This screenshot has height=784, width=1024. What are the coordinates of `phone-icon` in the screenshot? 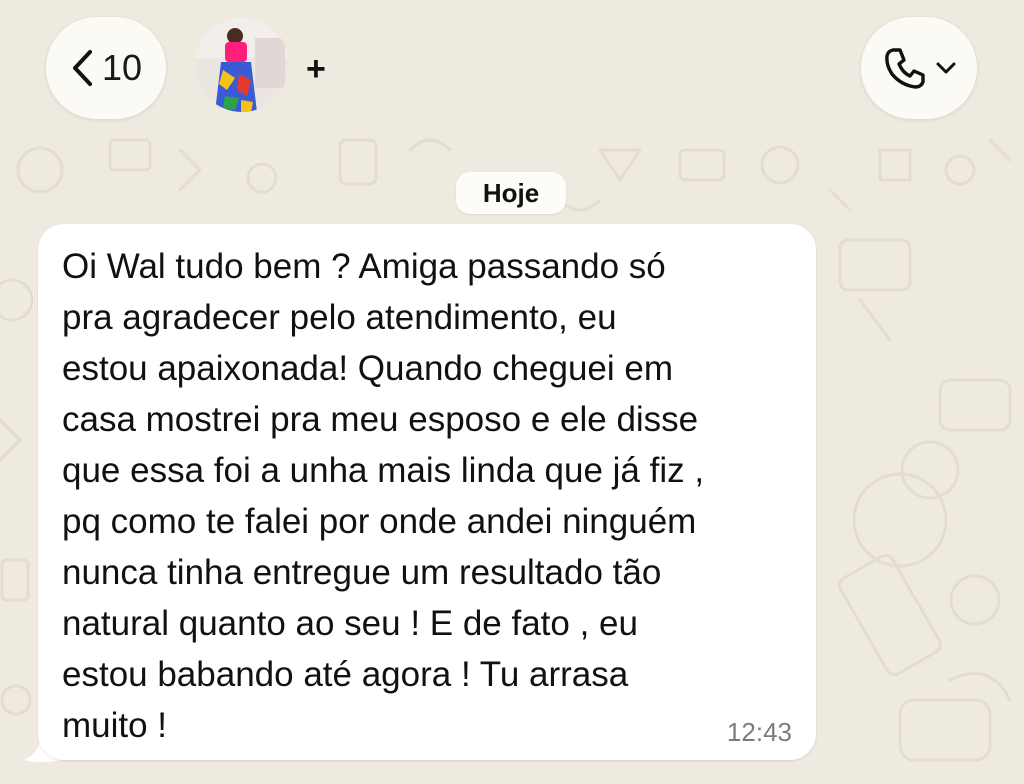 It's located at (905, 68).